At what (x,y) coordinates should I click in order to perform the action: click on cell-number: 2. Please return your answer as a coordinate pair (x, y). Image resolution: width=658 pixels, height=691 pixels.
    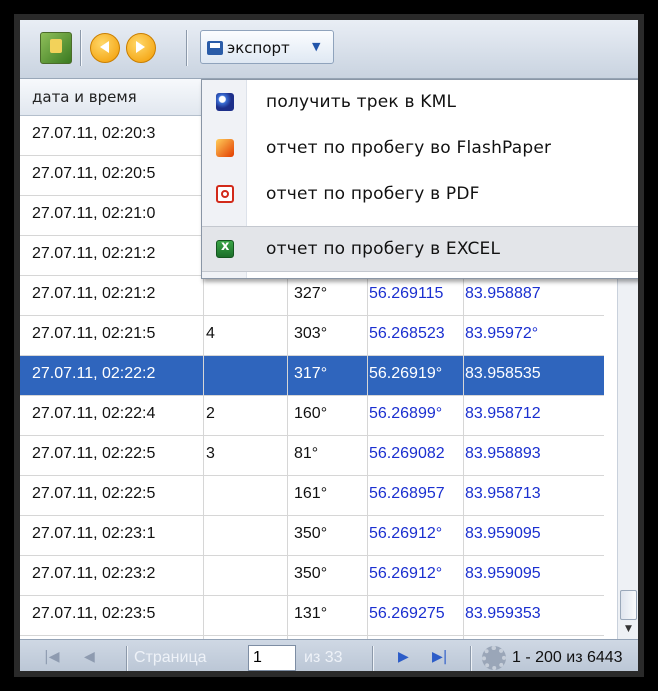
    Looking at the image, I should click on (210, 413).